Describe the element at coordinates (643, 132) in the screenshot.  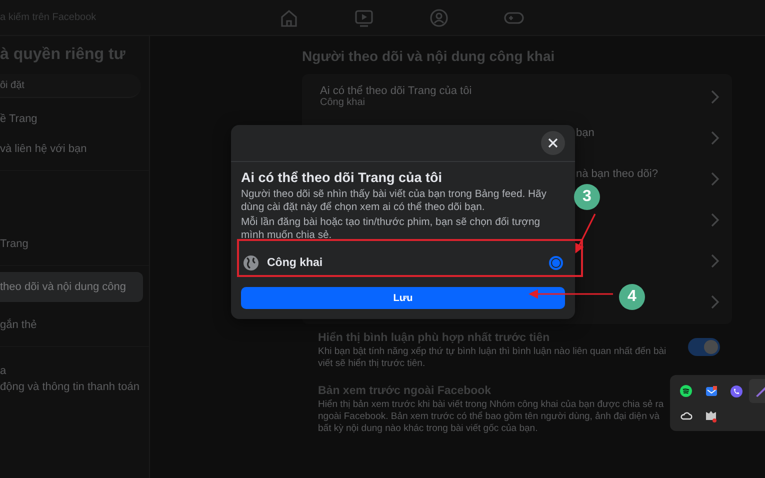
I see `setting-title: bạn` at that location.